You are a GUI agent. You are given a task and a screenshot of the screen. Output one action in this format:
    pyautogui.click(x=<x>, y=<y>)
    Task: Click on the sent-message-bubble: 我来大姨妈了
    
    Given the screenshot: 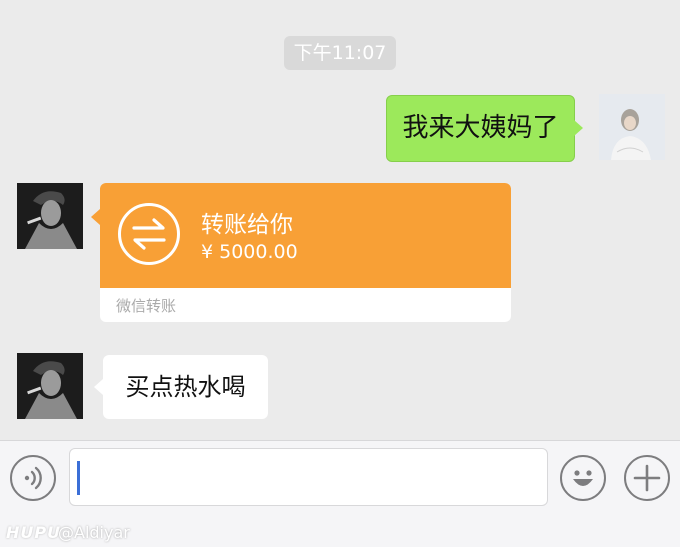 What is the action you would take?
    pyautogui.click(x=484, y=128)
    